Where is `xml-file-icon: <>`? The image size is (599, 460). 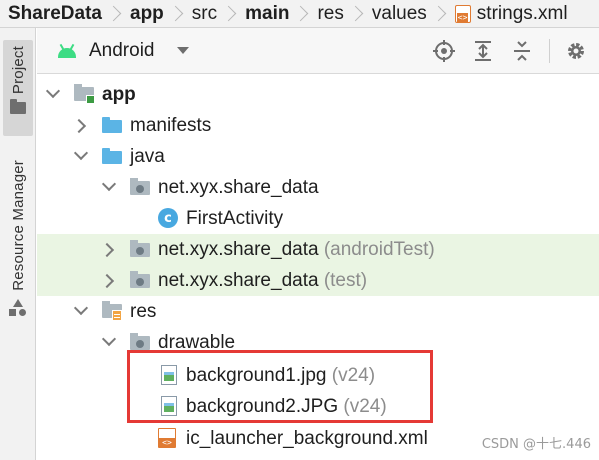
xml-file-icon: <> is located at coordinates (167, 438).